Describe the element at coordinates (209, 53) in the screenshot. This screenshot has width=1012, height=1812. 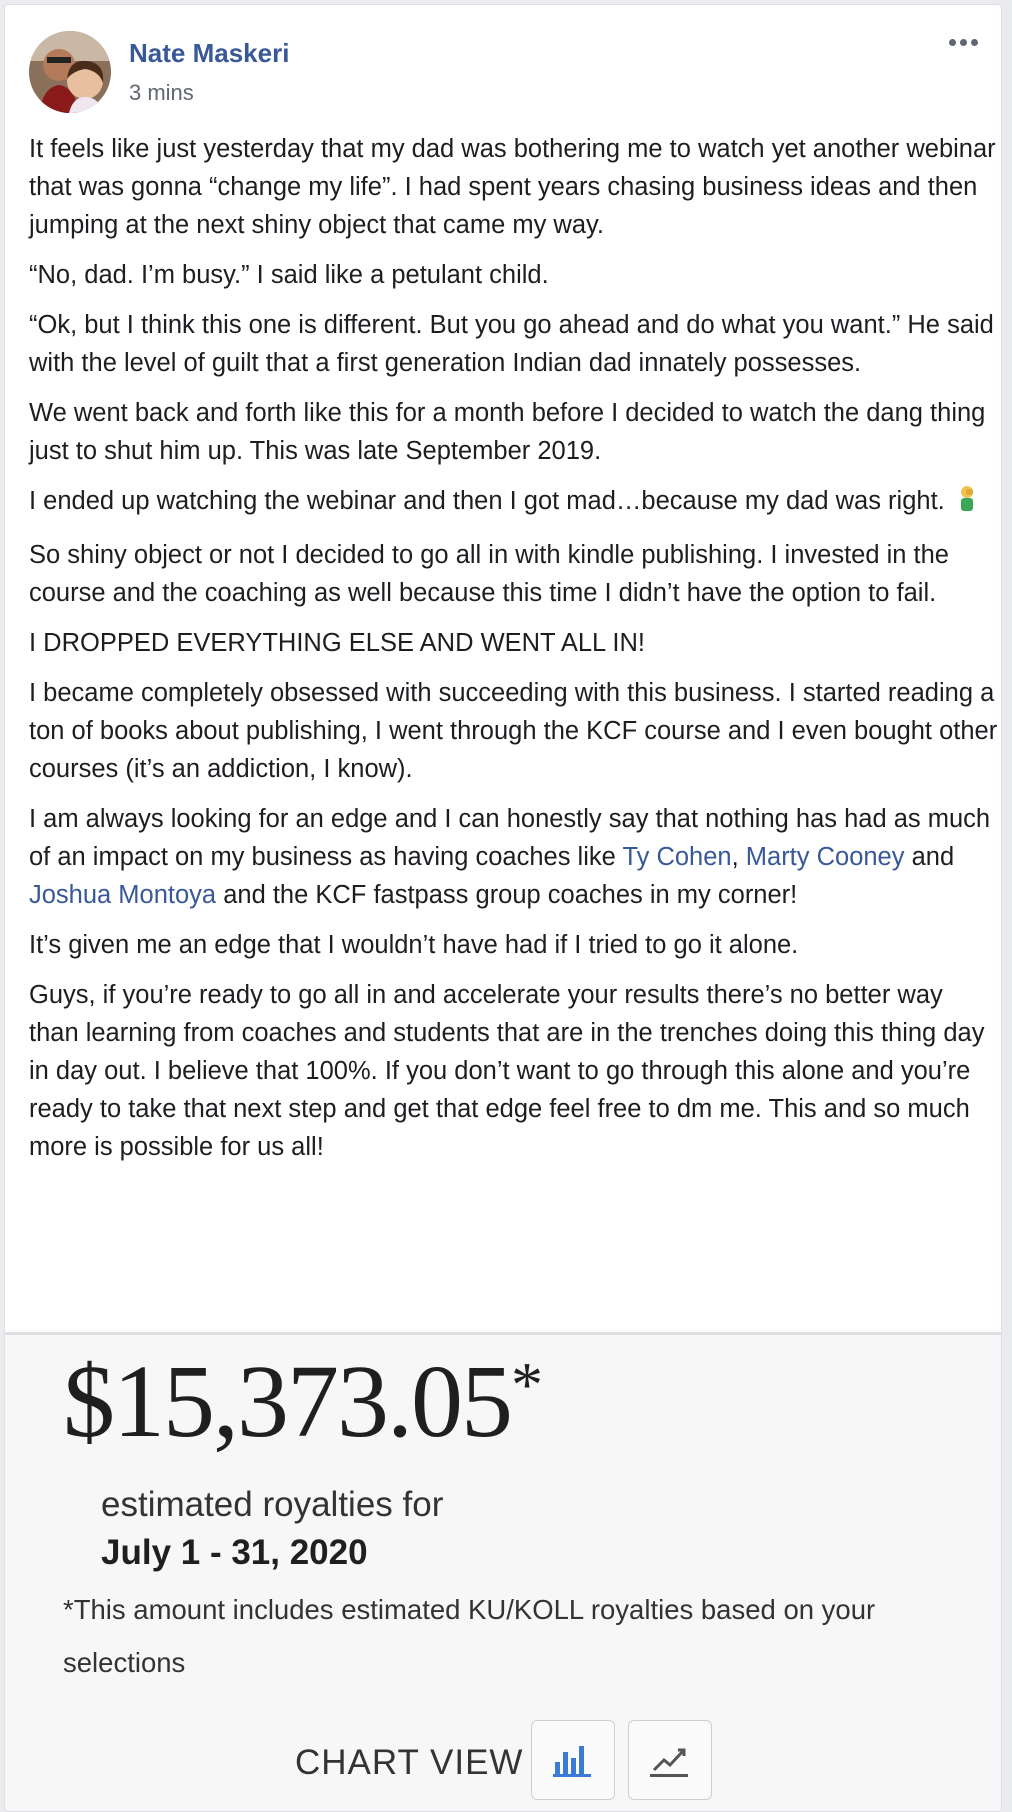
I see `author-name: Nate Maskeri` at that location.